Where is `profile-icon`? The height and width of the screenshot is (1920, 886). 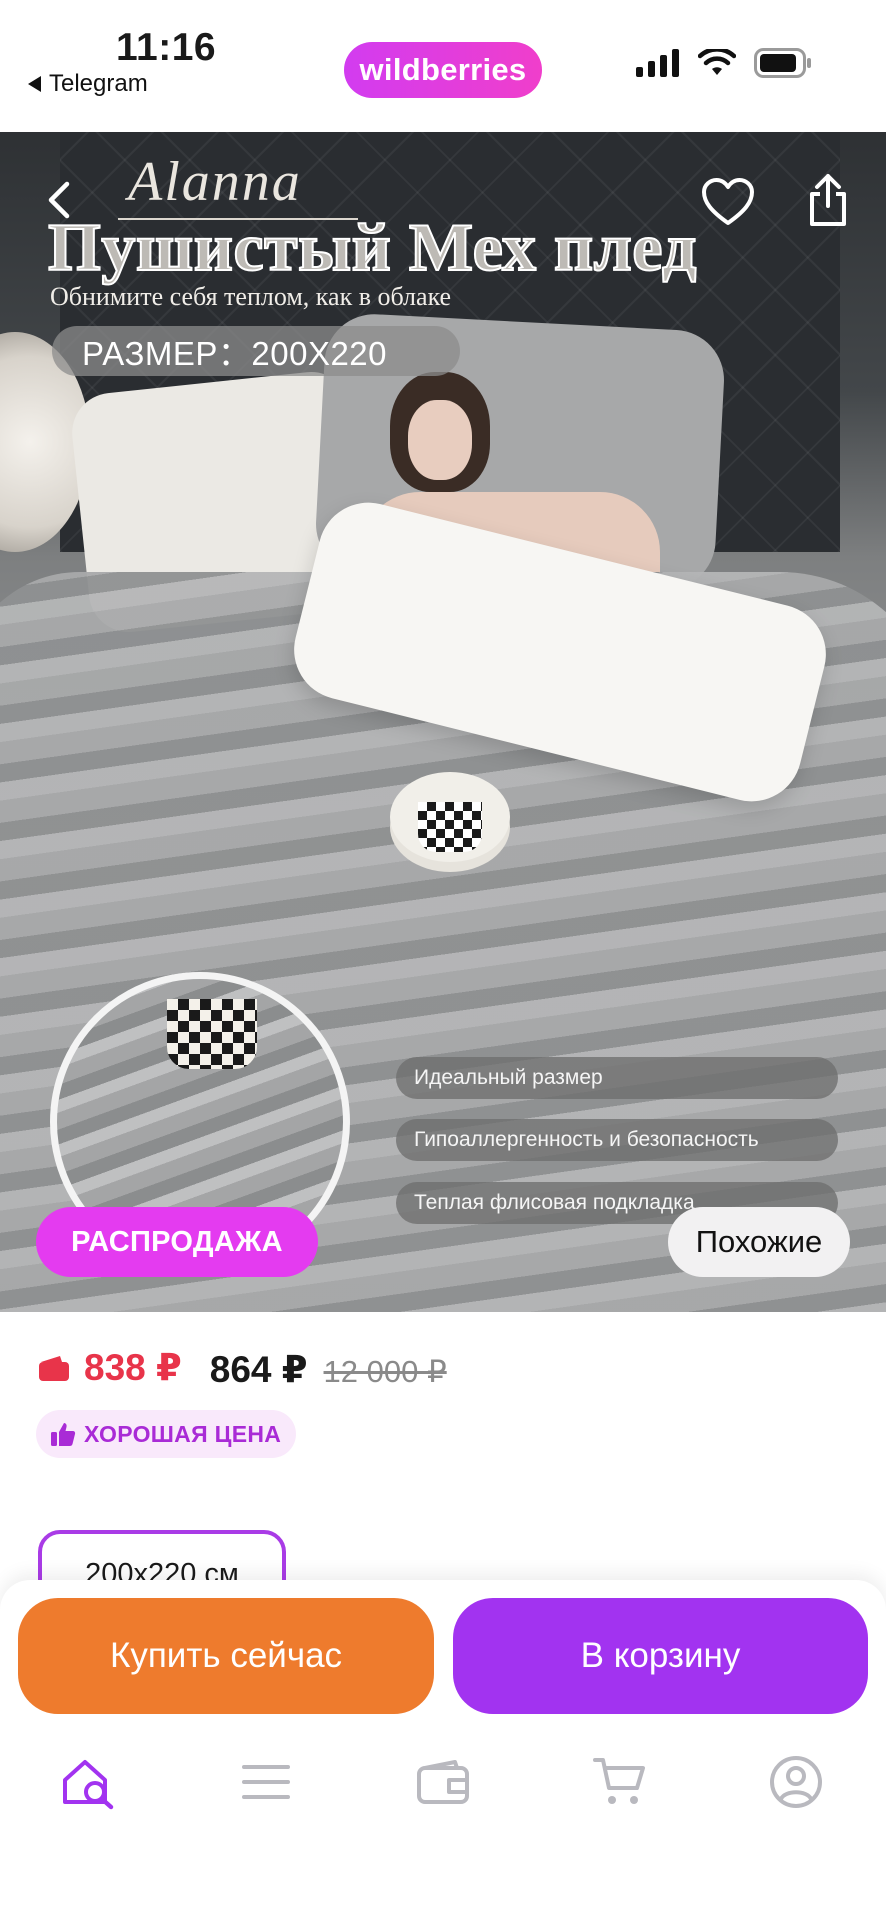 profile-icon is located at coordinates (796, 1782).